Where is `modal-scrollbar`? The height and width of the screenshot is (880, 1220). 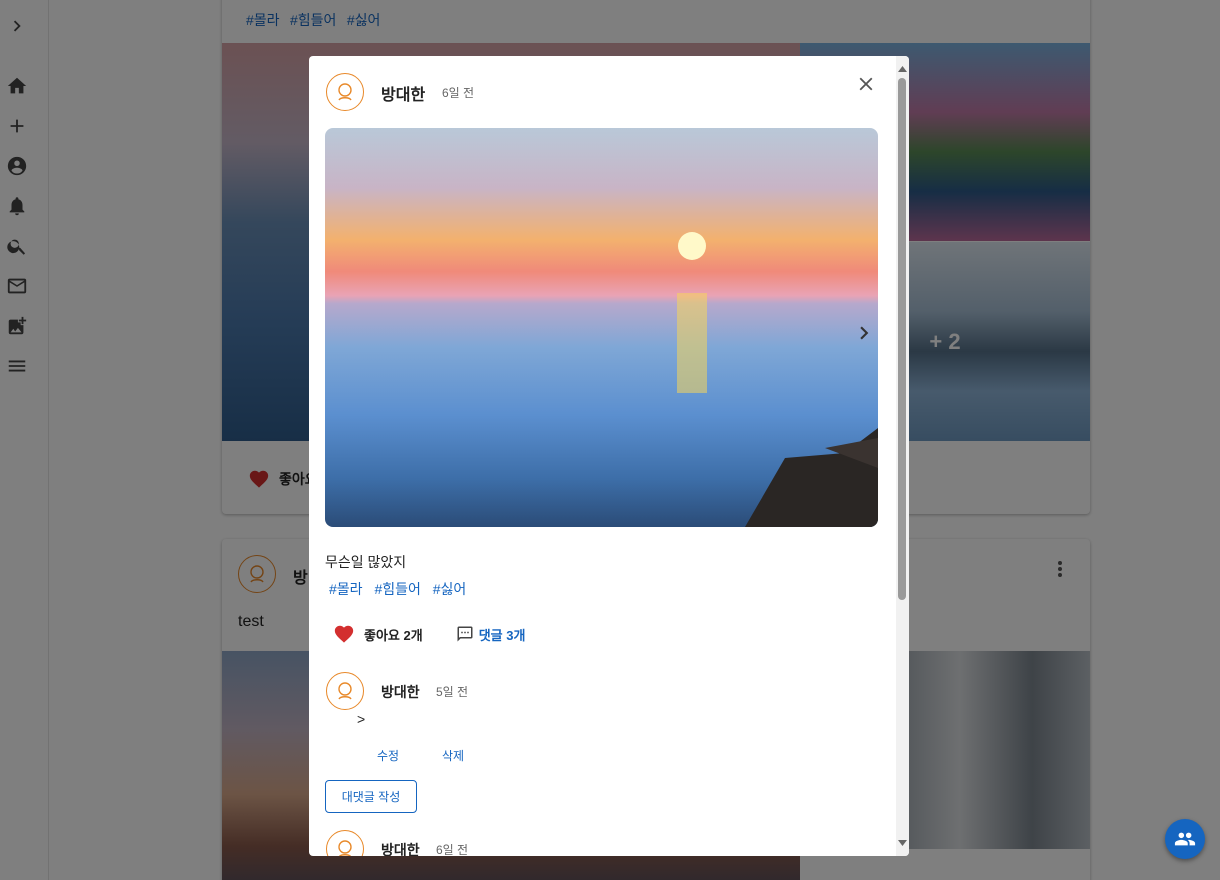
modal-scrollbar is located at coordinates (902, 456).